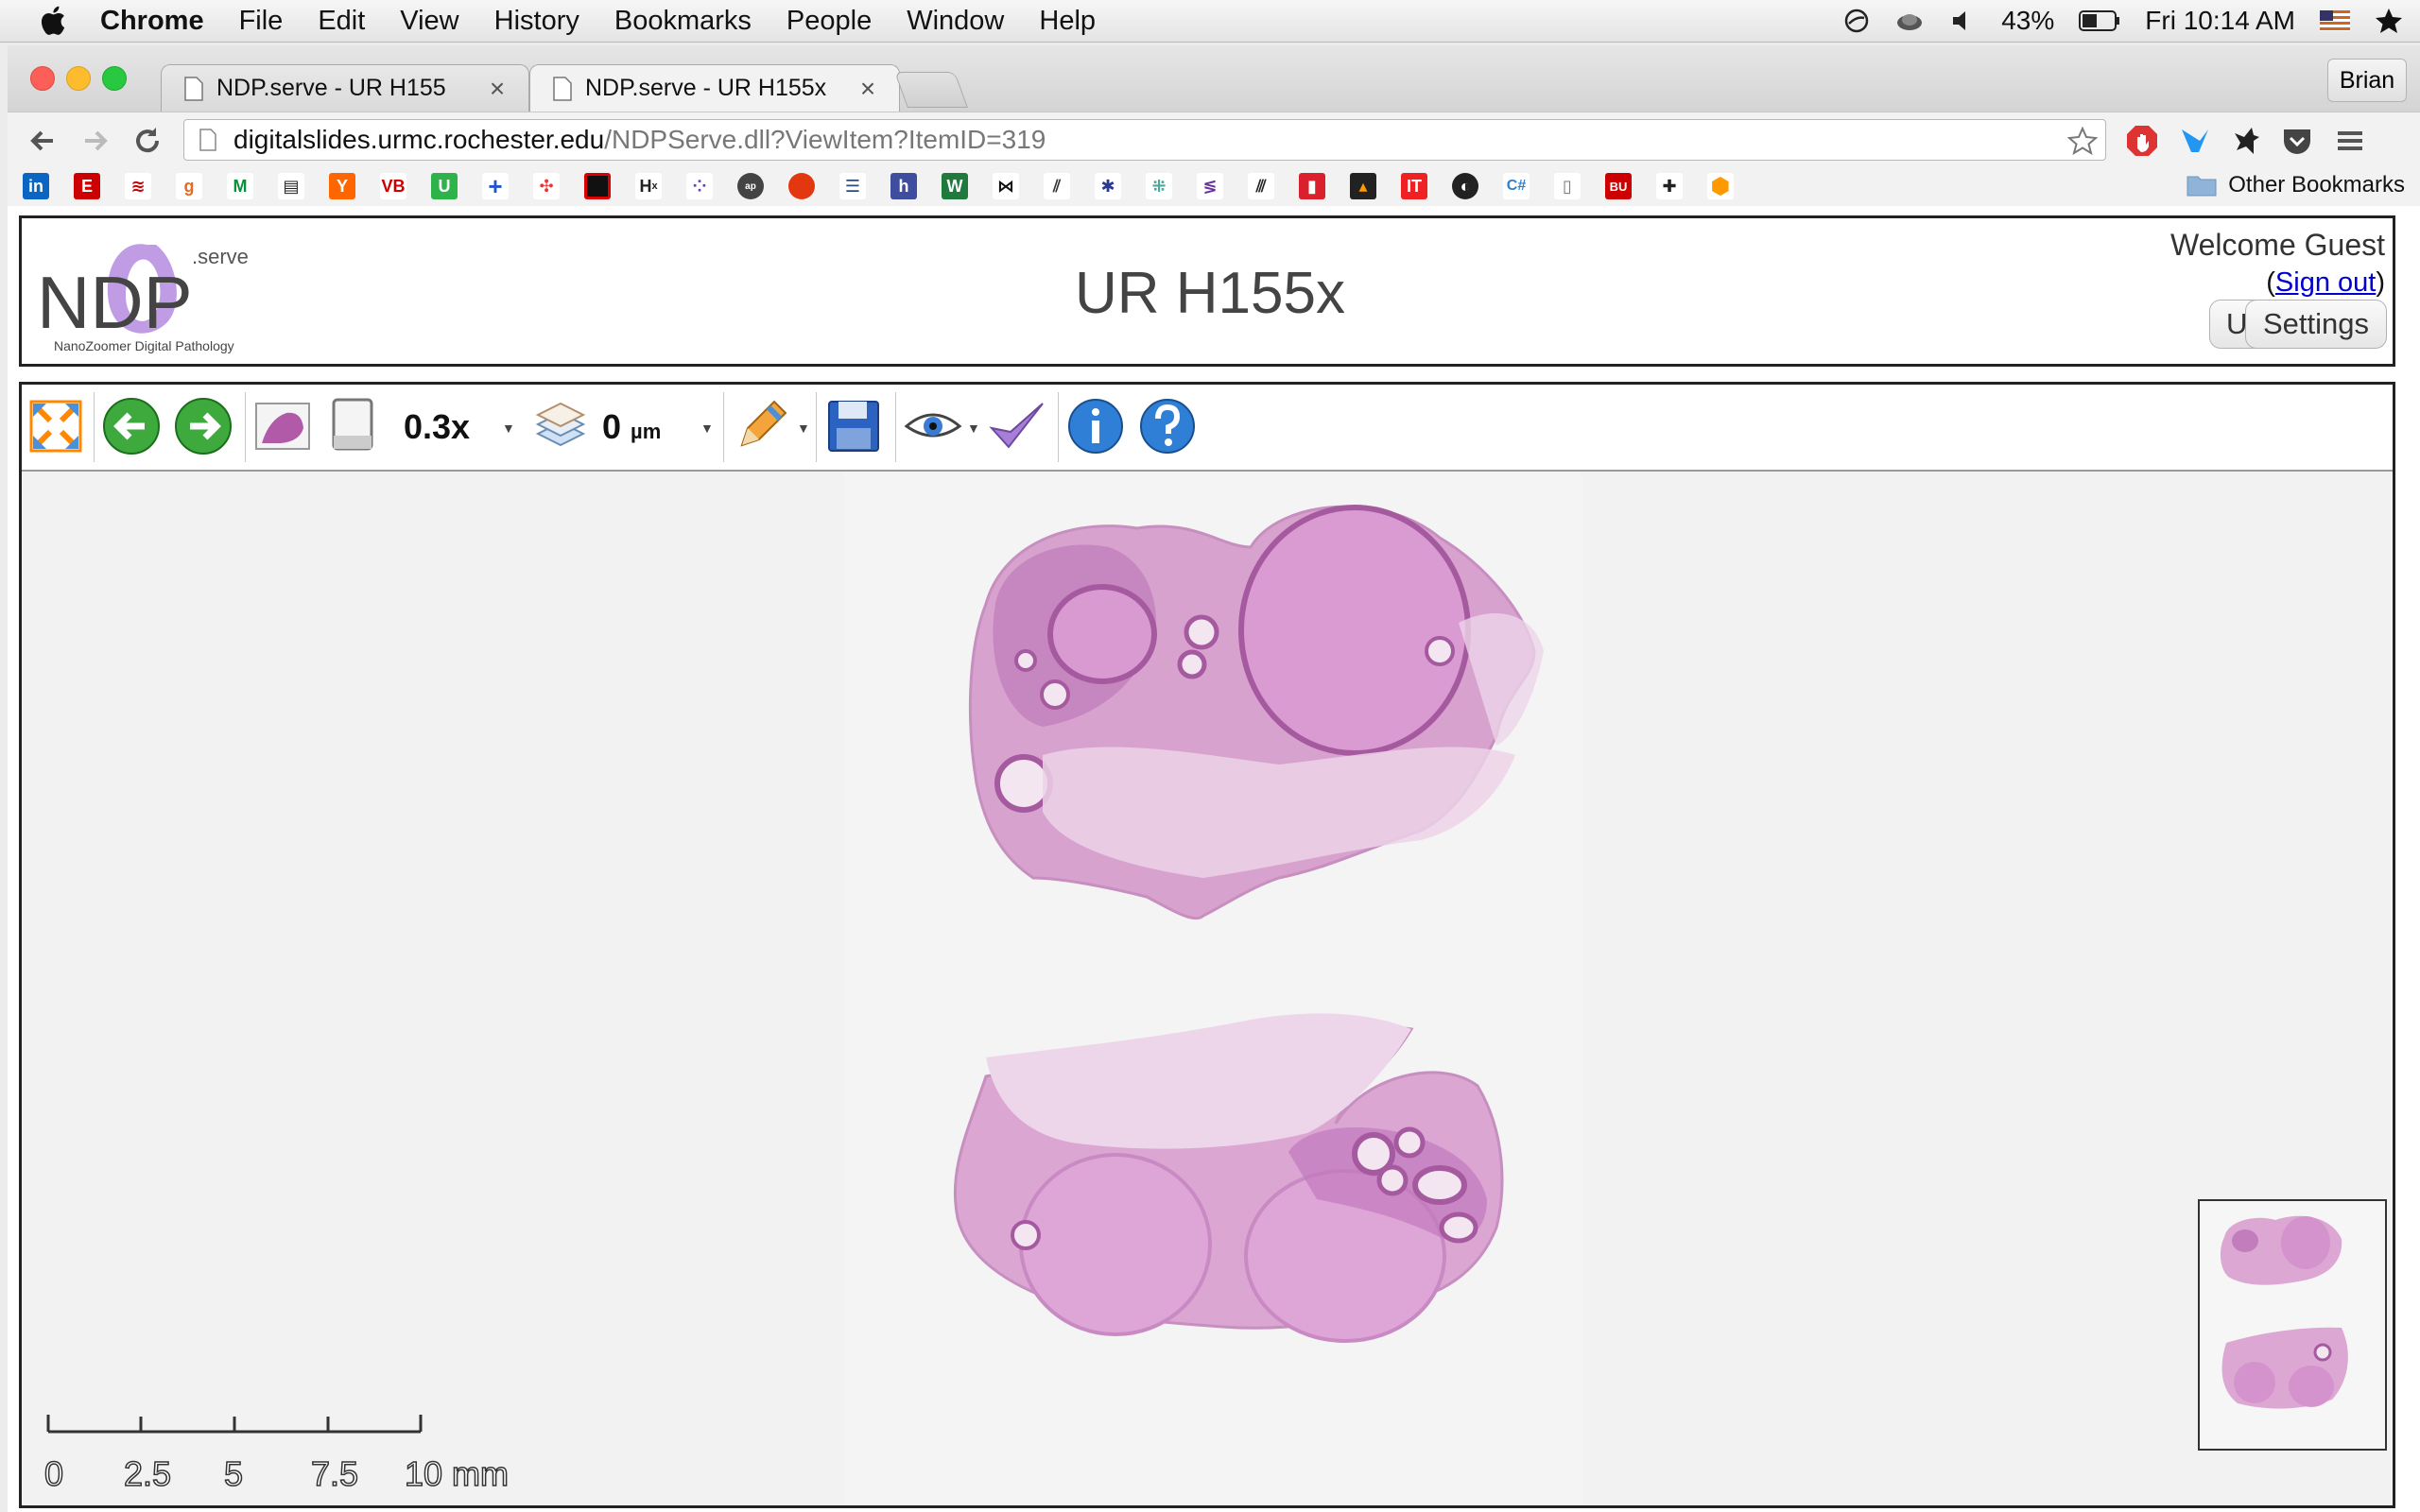 This screenshot has height=1512, width=2420. What do you see at coordinates (931, 90) in the screenshot?
I see `new-tab-button` at bounding box center [931, 90].